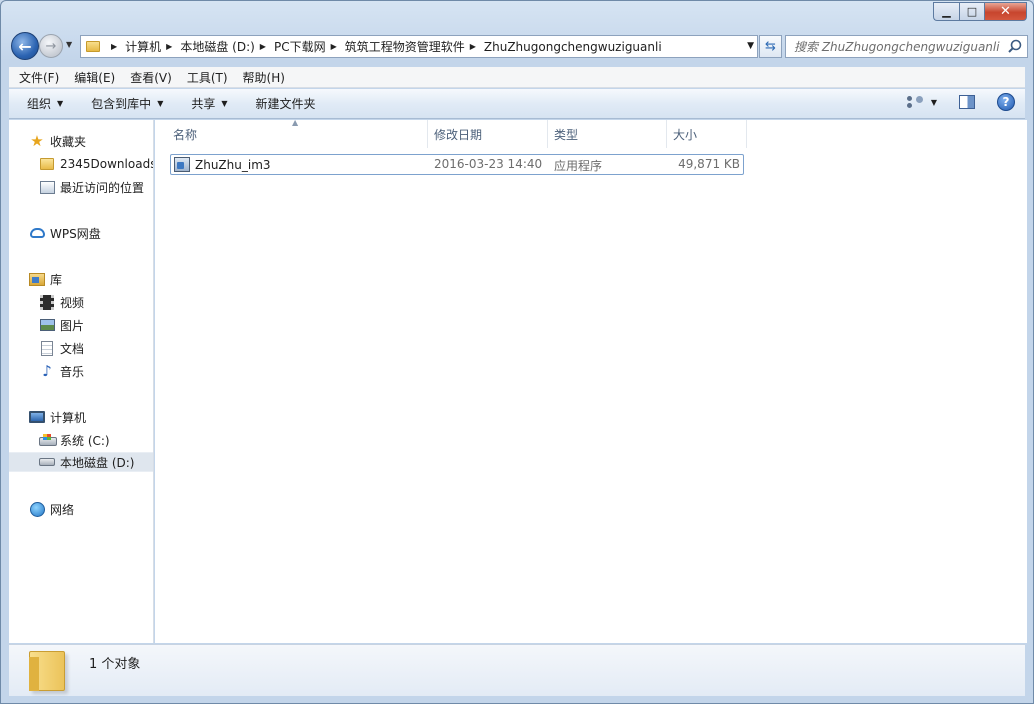  I want to click on arrow-right-icon: →, so click(51, 46).